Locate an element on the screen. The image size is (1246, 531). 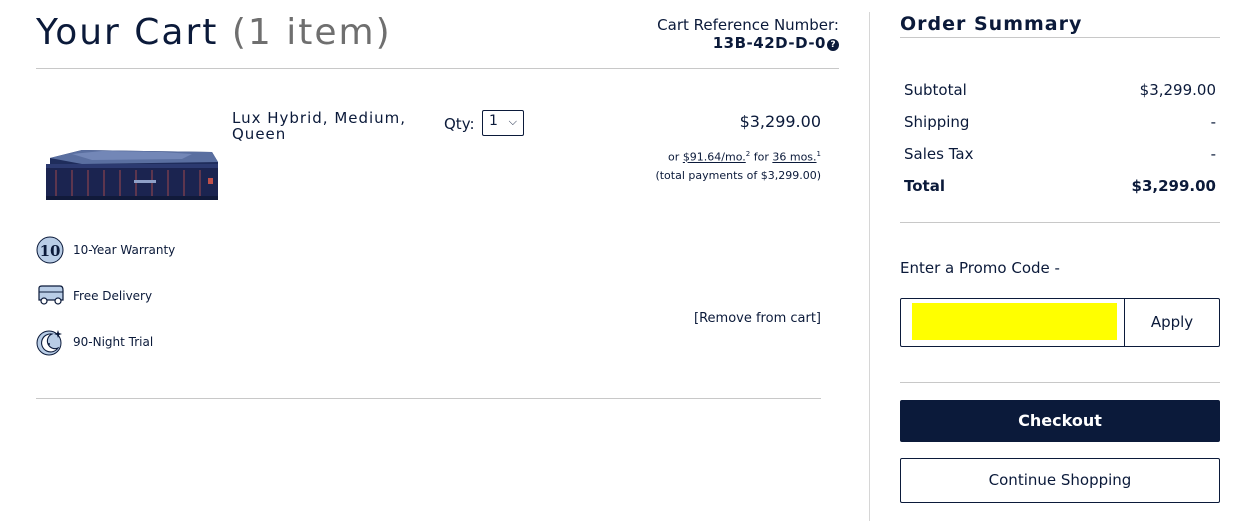
feature-label: Free Delivery is located at coordinates (113, 296).